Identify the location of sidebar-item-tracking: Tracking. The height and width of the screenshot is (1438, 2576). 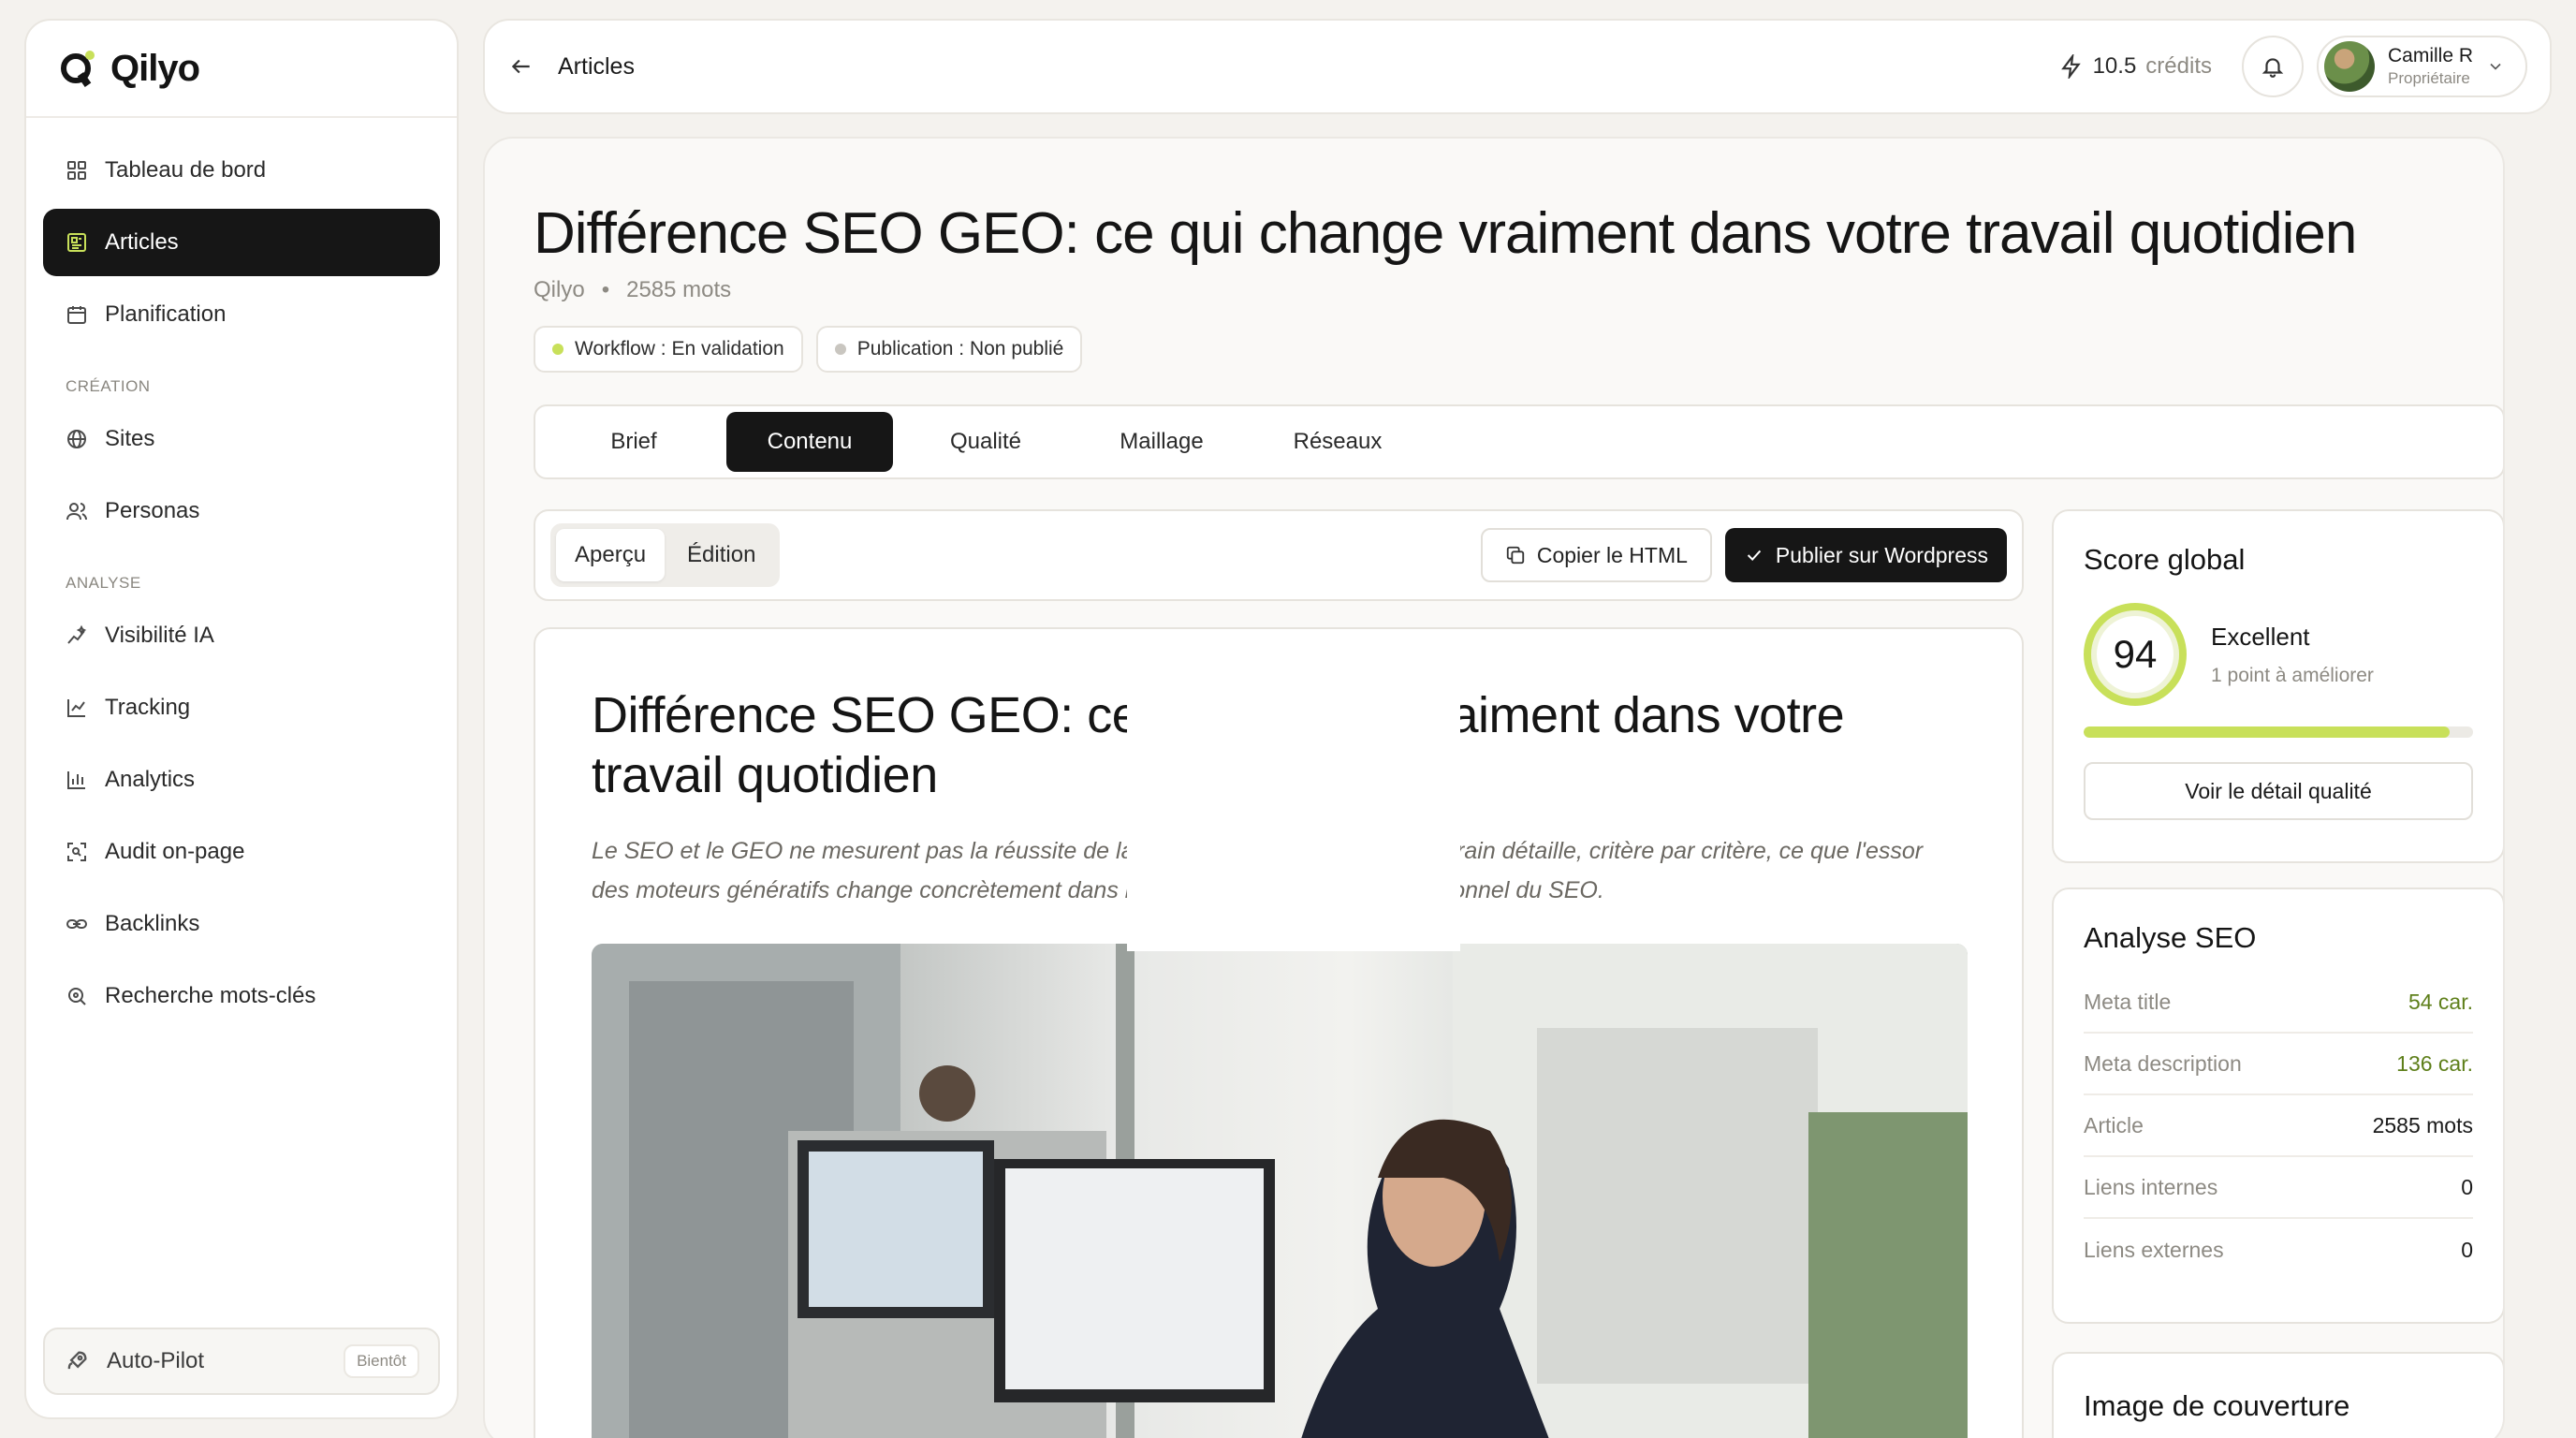
(241, 707).